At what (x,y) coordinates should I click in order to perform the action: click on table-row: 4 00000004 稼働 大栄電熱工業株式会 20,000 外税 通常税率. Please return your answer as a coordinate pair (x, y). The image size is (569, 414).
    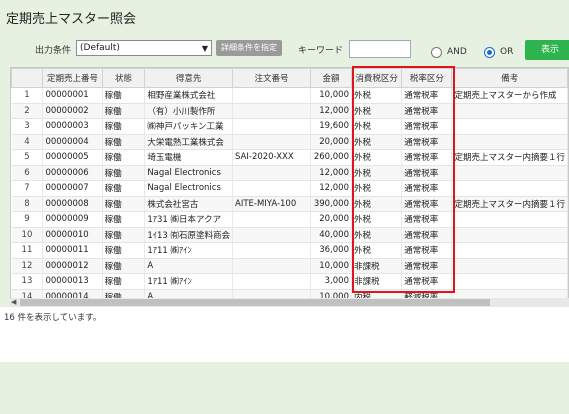
    Looking at the image, I should click on (289, 142).